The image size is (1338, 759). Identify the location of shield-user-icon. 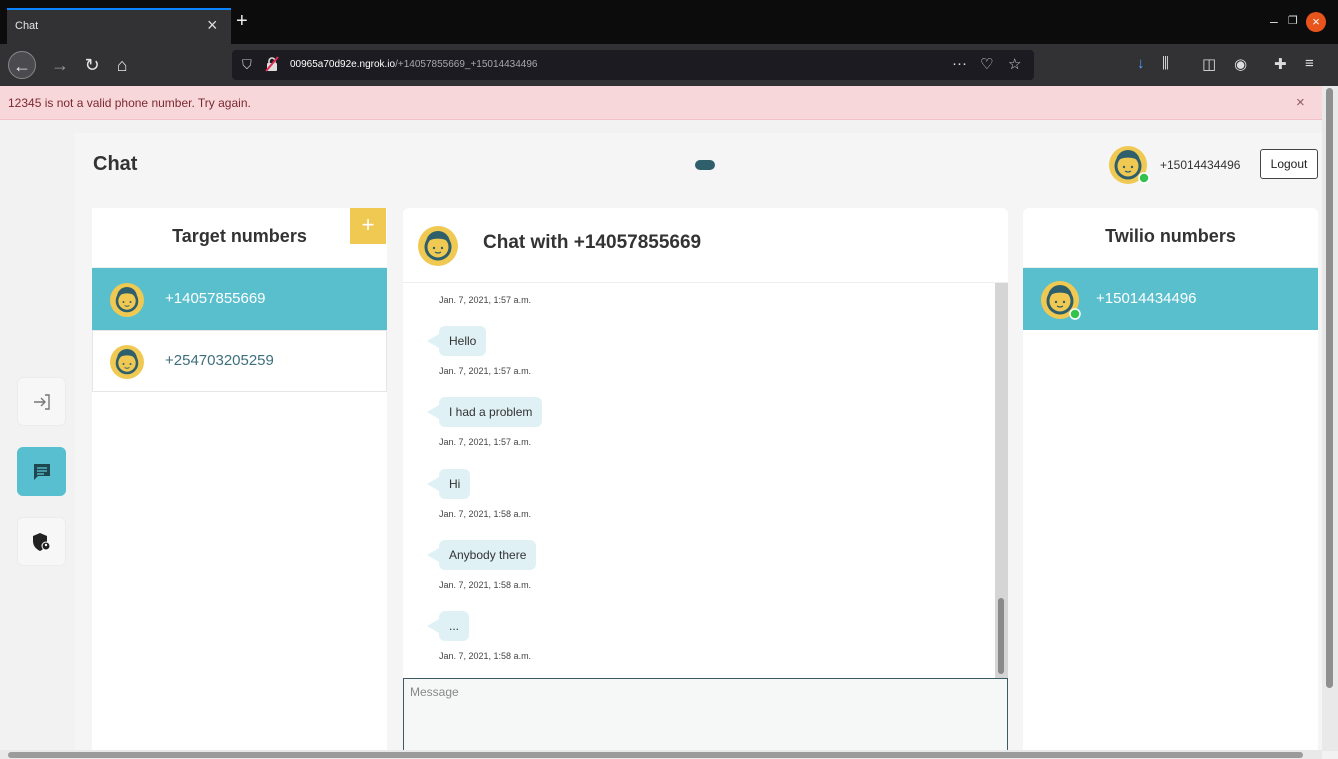
(42, 542).